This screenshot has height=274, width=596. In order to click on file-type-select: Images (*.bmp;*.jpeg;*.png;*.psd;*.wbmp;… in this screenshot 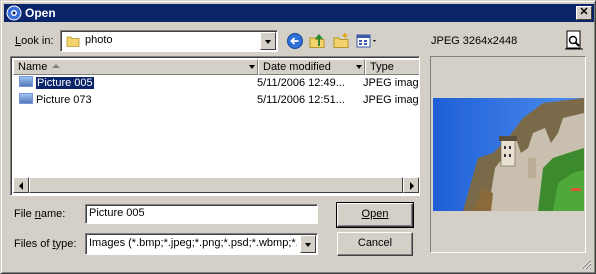, I will do `click(201, 244)`.